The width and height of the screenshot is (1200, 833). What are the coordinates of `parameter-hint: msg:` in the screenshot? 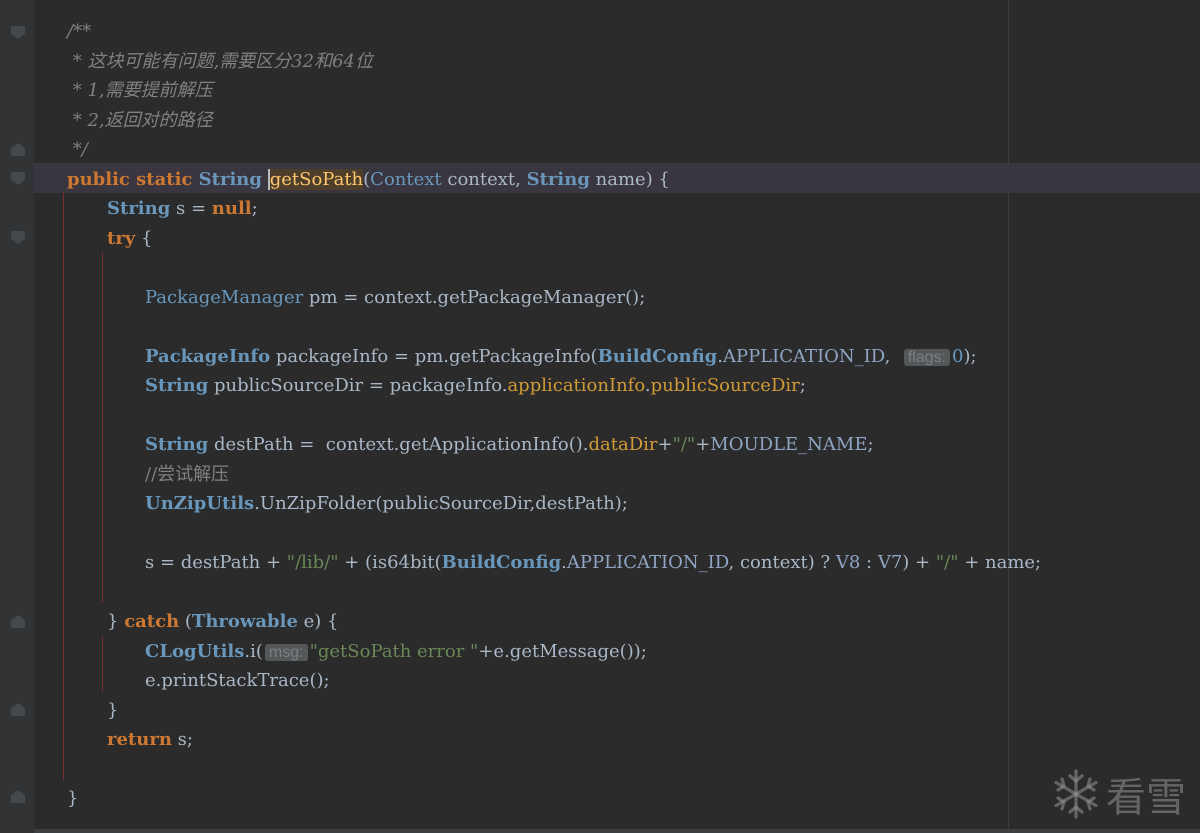 It's located at (286, 652).